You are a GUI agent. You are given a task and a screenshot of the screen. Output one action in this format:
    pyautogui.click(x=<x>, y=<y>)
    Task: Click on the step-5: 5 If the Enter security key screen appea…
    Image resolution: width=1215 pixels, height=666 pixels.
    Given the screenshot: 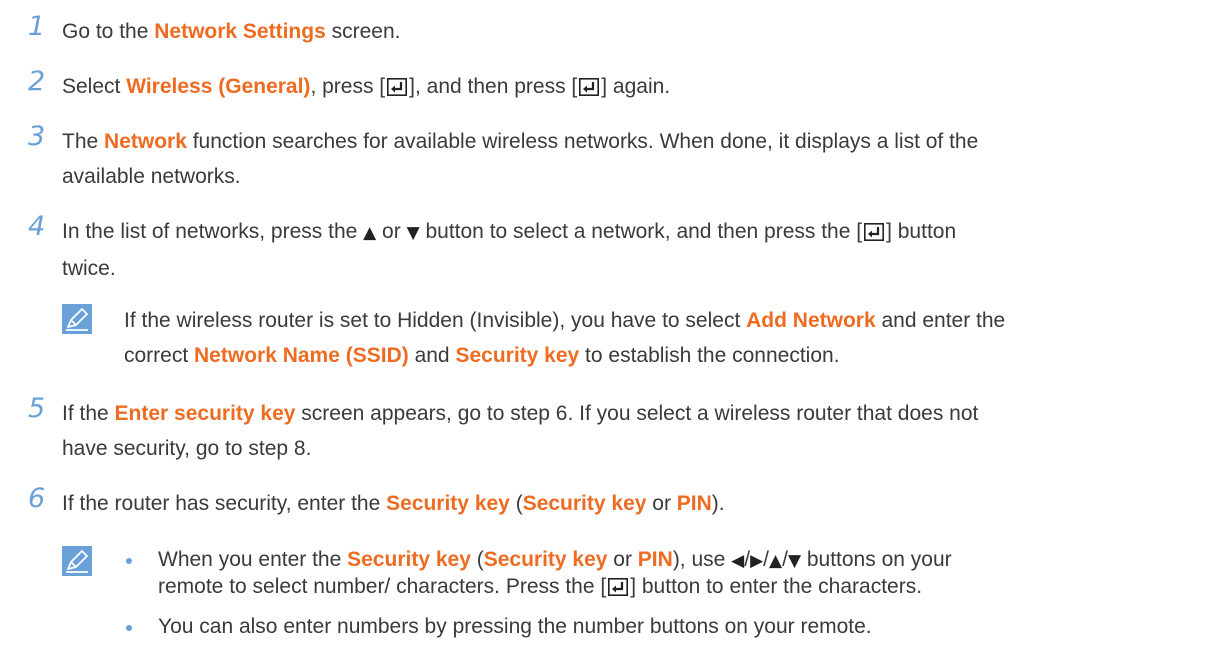 What is the action you would take?
    pyautogui.click(x=597, y=429)
    